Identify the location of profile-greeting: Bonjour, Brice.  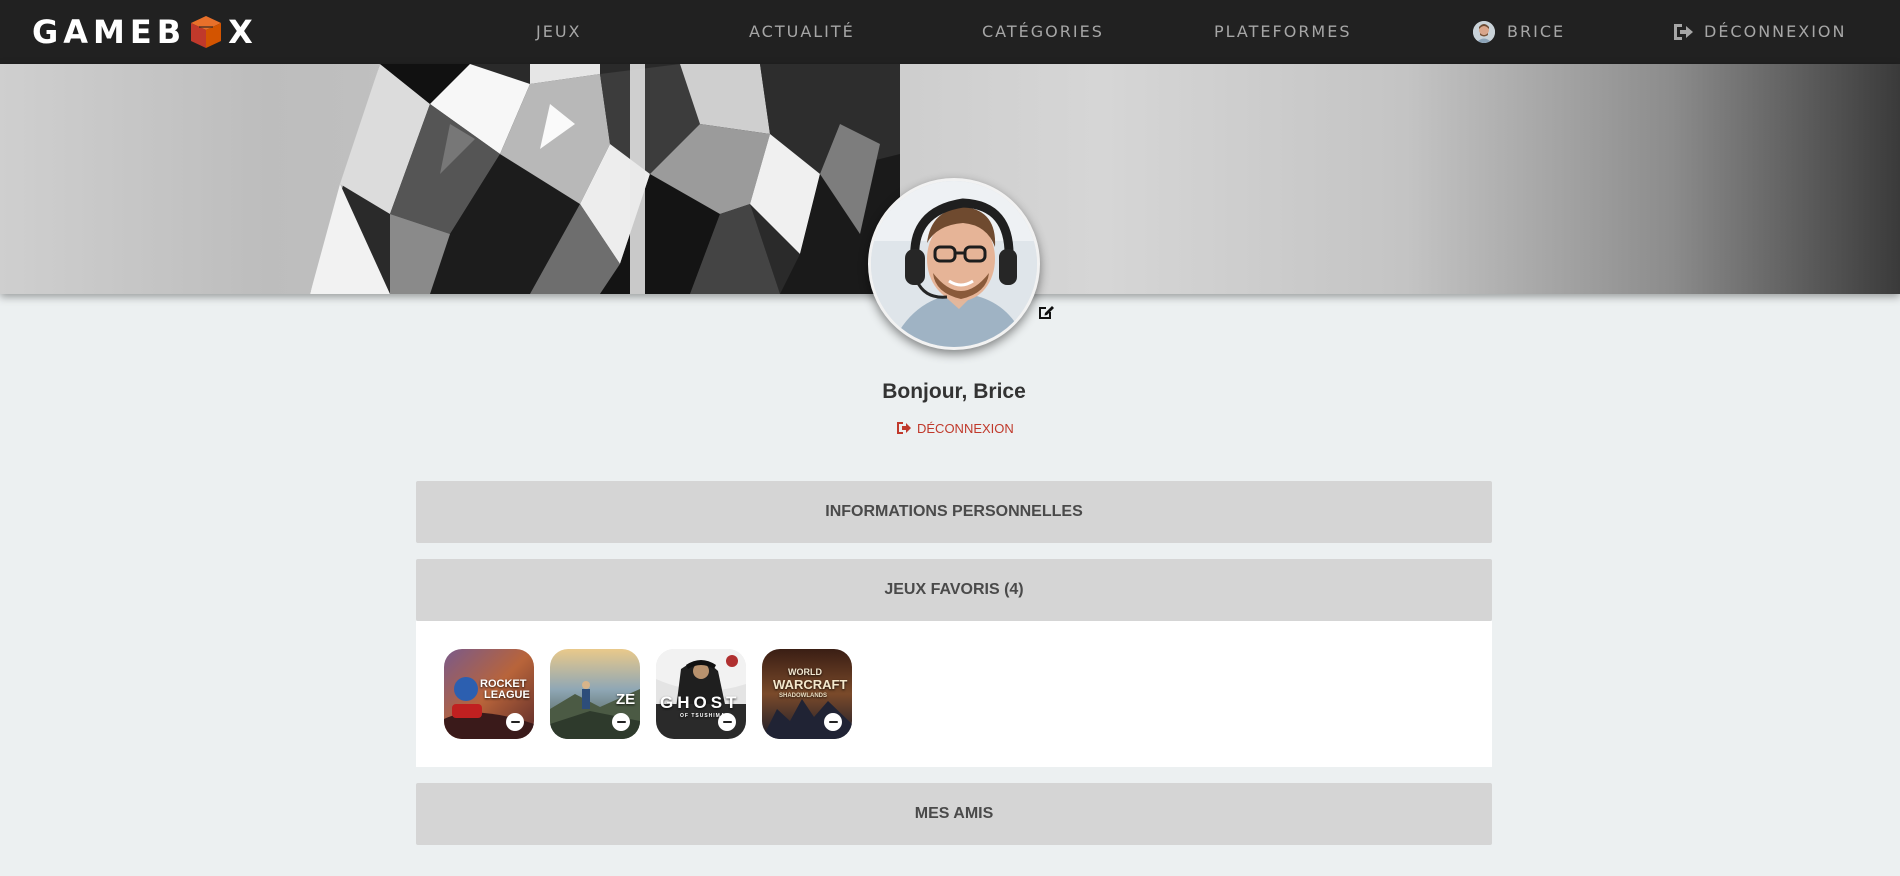
(954, 391).